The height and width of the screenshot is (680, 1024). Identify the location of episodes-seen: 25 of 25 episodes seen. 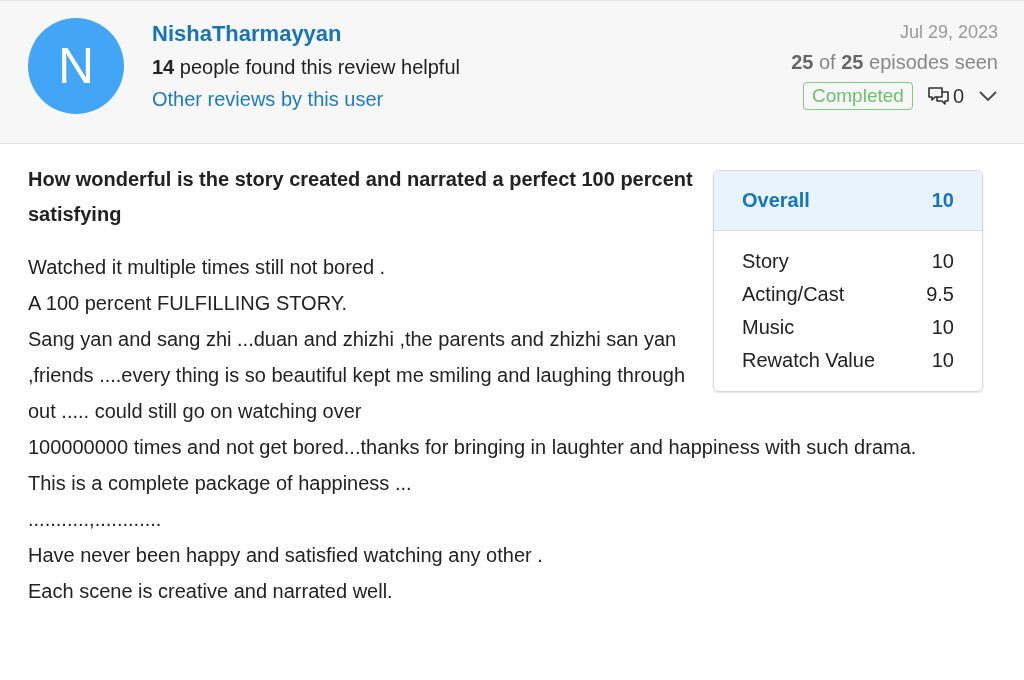
(894, 62).